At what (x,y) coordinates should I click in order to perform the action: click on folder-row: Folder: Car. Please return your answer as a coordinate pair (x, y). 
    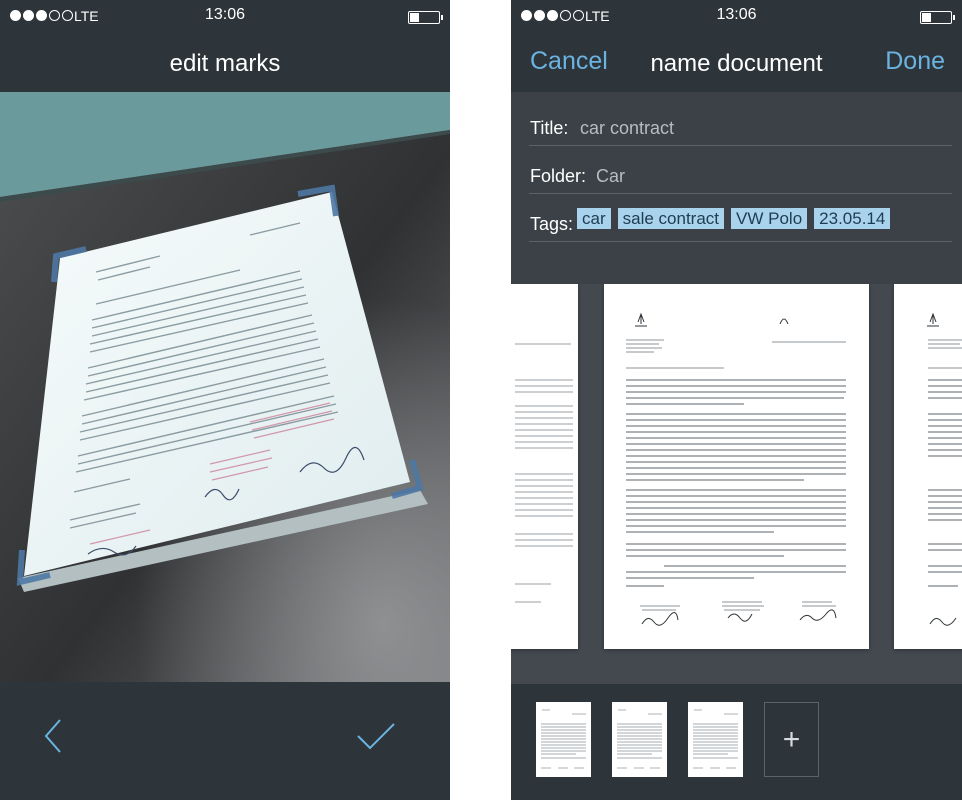
    Looking at the image, I should click on (740, 170).